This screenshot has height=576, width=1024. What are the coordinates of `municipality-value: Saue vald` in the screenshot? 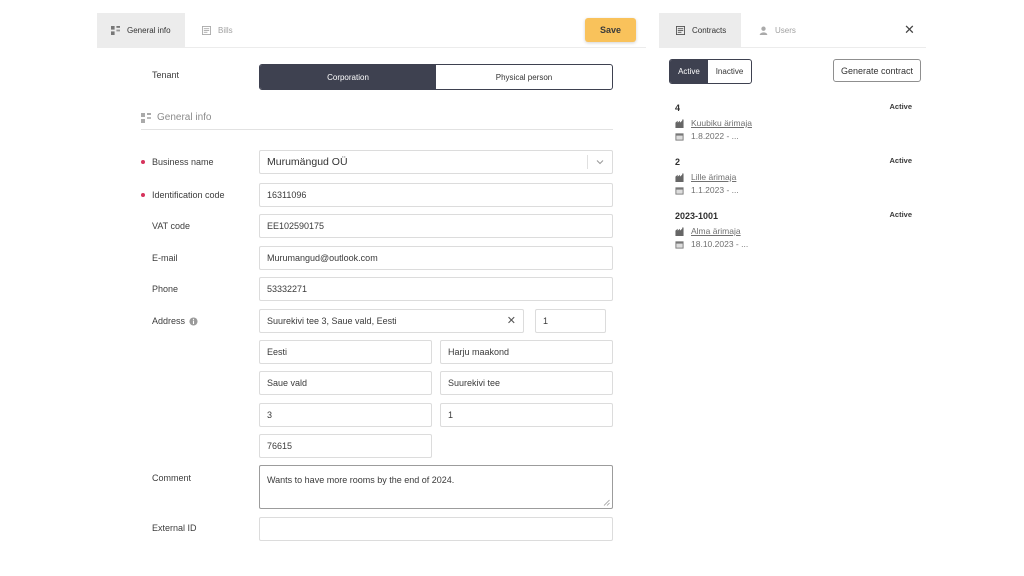 It's located at (287, 383).